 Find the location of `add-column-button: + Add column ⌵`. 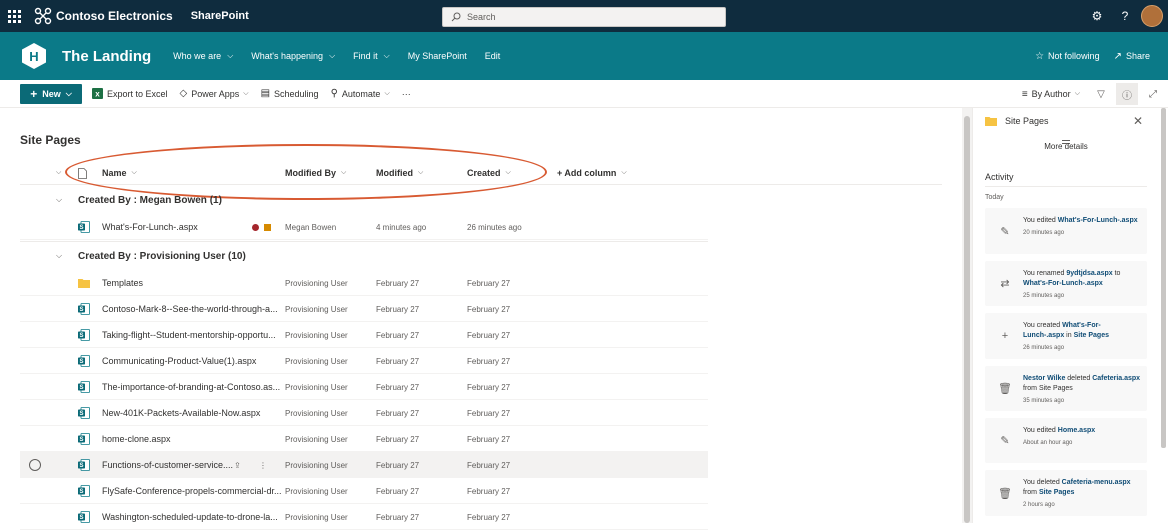

add-column-button: + Add column ⌵ is located at coordinates (592, 173).